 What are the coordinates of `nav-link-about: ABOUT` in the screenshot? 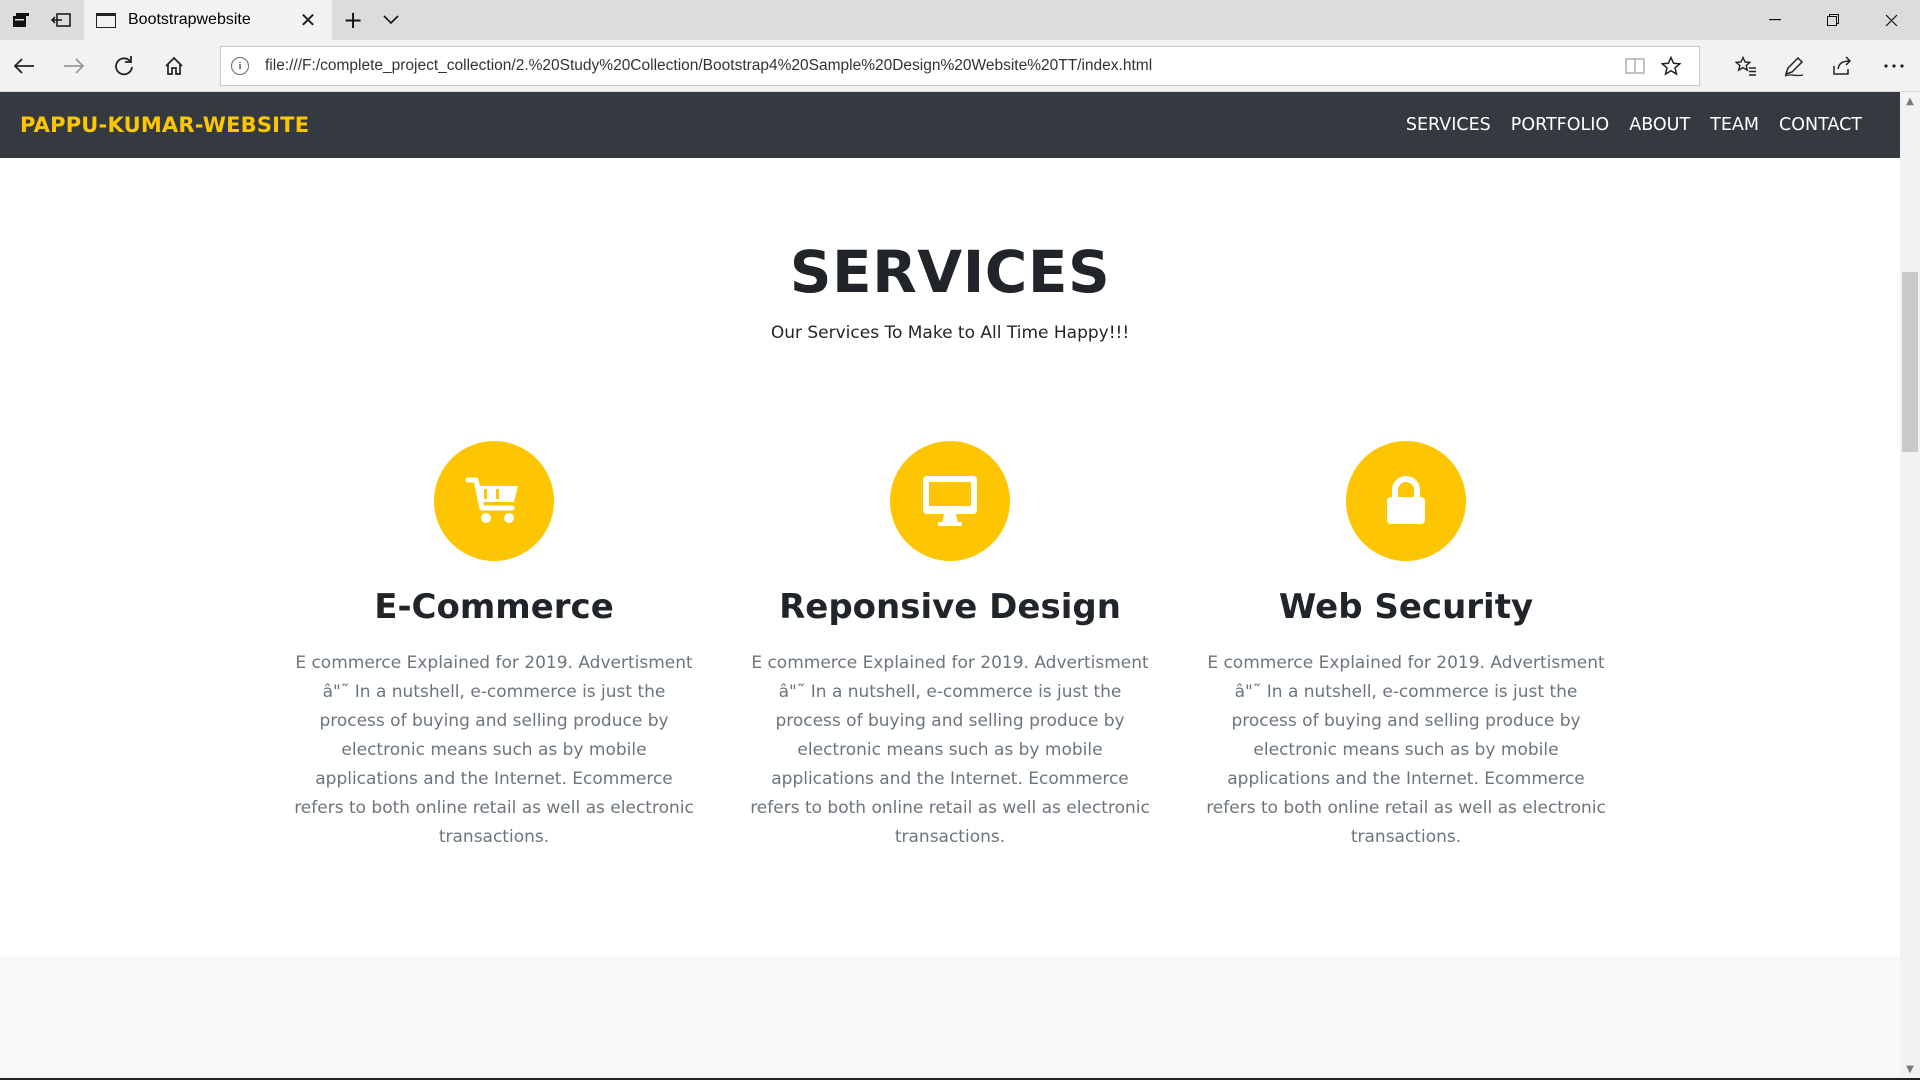 It's located at (1659, 125).